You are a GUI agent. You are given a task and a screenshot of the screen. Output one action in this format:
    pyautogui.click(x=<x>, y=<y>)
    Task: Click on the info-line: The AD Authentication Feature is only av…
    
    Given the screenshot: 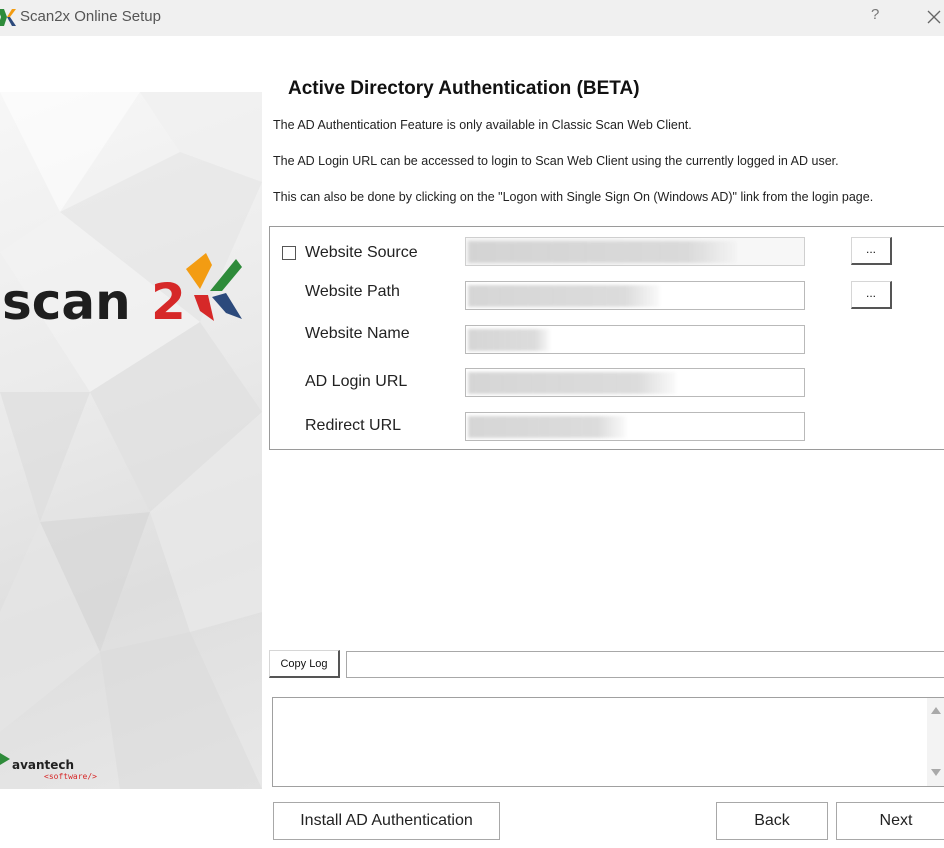 What is the action you would take?
    pyautogui.click(x=482, y=125)
    